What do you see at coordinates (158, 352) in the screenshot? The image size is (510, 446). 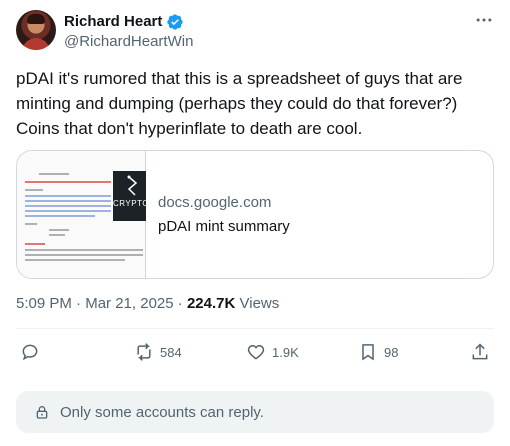 I see `retweet-button: 584` at bounding box center [158, 352].